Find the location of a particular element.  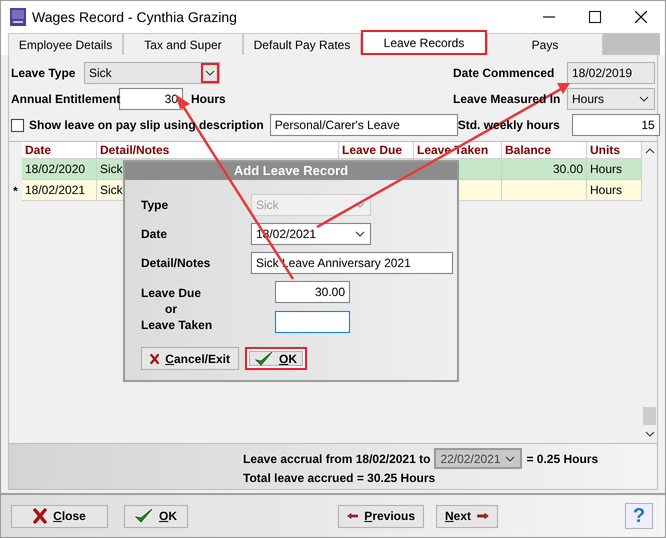

hours-field: 15 is located at coordinates (616, 125).